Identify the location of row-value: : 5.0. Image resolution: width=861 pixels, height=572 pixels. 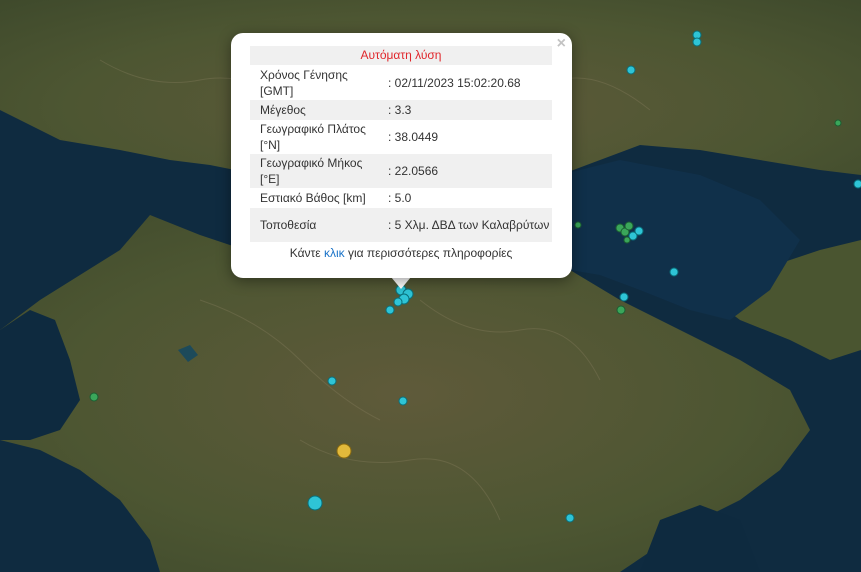
(400, 198).